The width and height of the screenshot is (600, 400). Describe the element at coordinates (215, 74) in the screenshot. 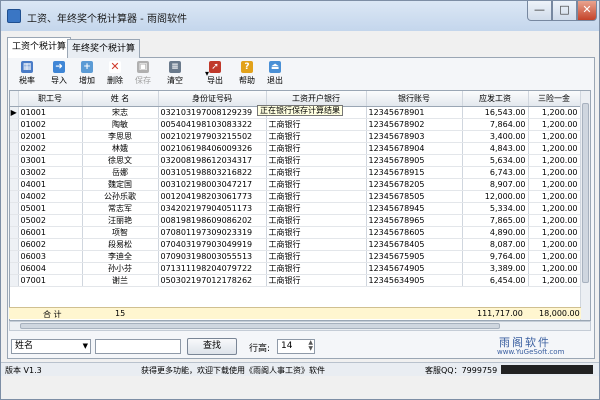

I see `export-button: ➚ 导出` at that location.